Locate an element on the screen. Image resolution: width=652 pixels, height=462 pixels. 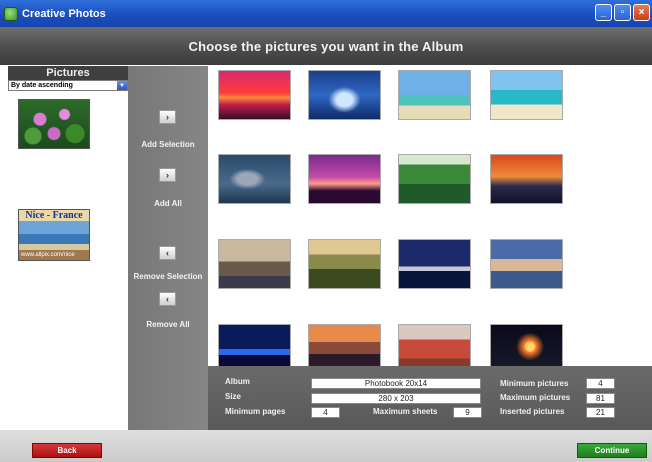
remove-selection-button: ‹ is located at coordinates (167, 253).